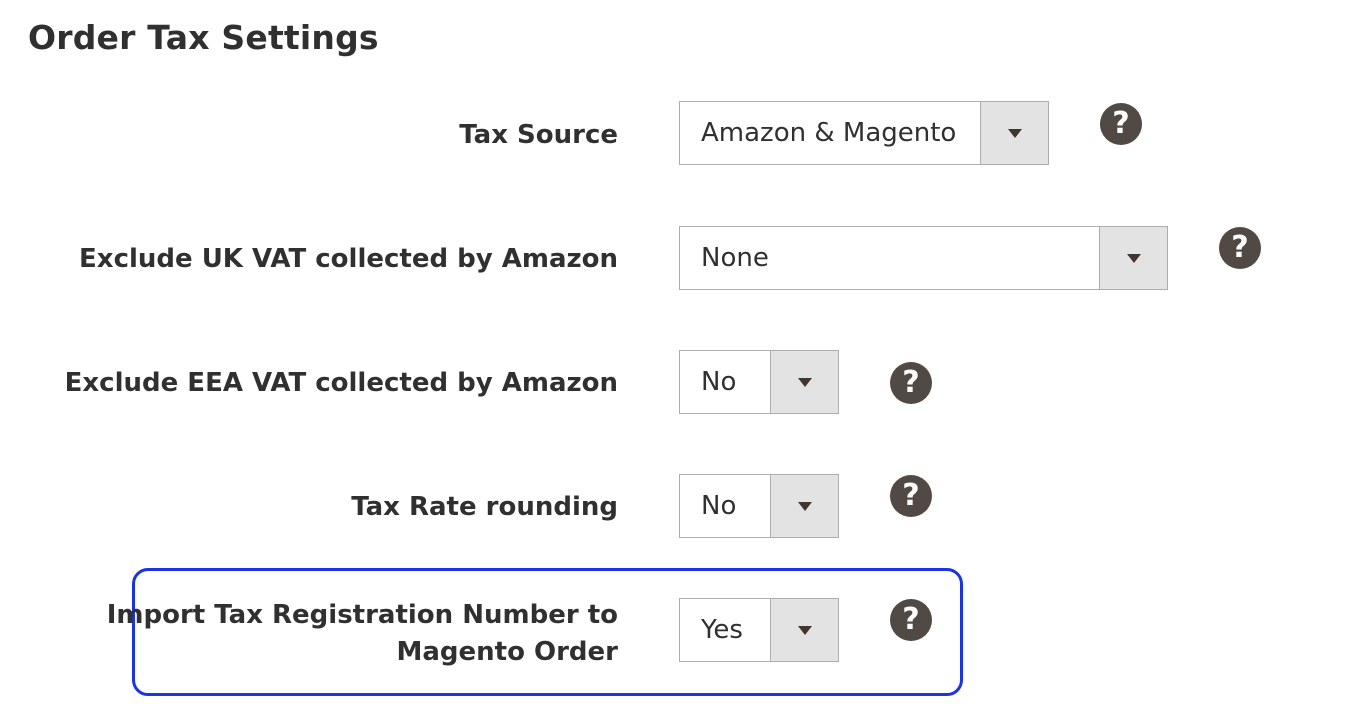 Image resolution: width=1362 pixels, height=714 pixels. What do you see at coordinates (759, 382) in the screenshot?
I see `exclude-eea-vat-select: No` at bounding box center [759, 382].